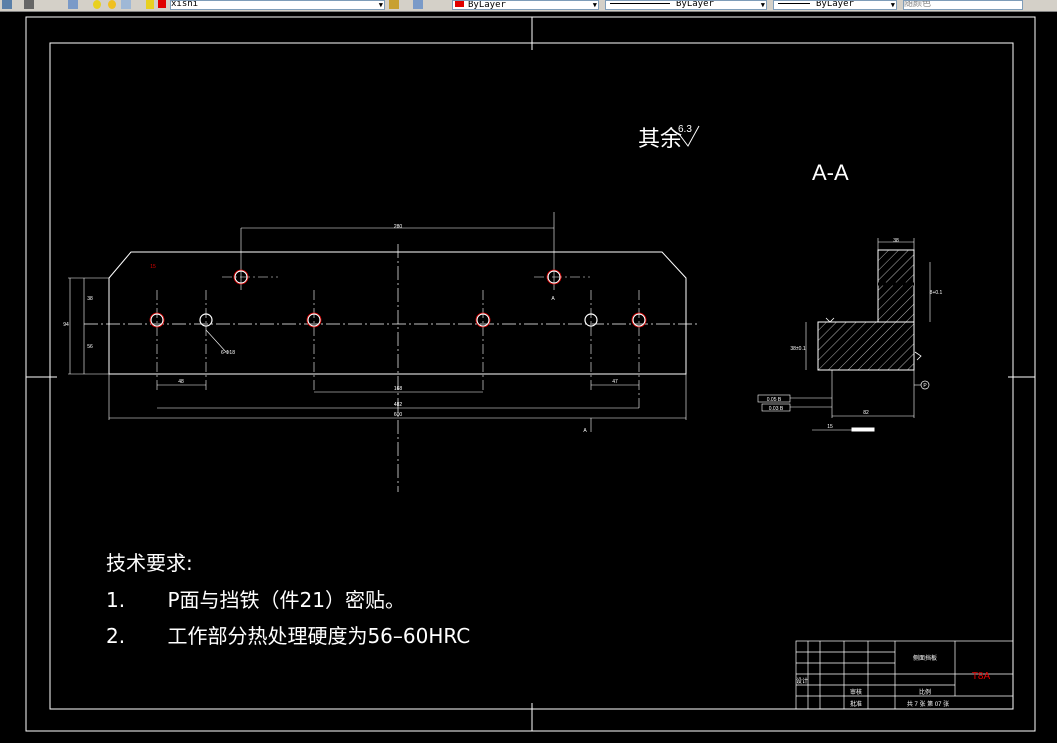 Image resolution: width=1057 pixels, height=743 pixels. I want to click on sheet-label: 共 7 张 第 07 张, so click(928, 704).